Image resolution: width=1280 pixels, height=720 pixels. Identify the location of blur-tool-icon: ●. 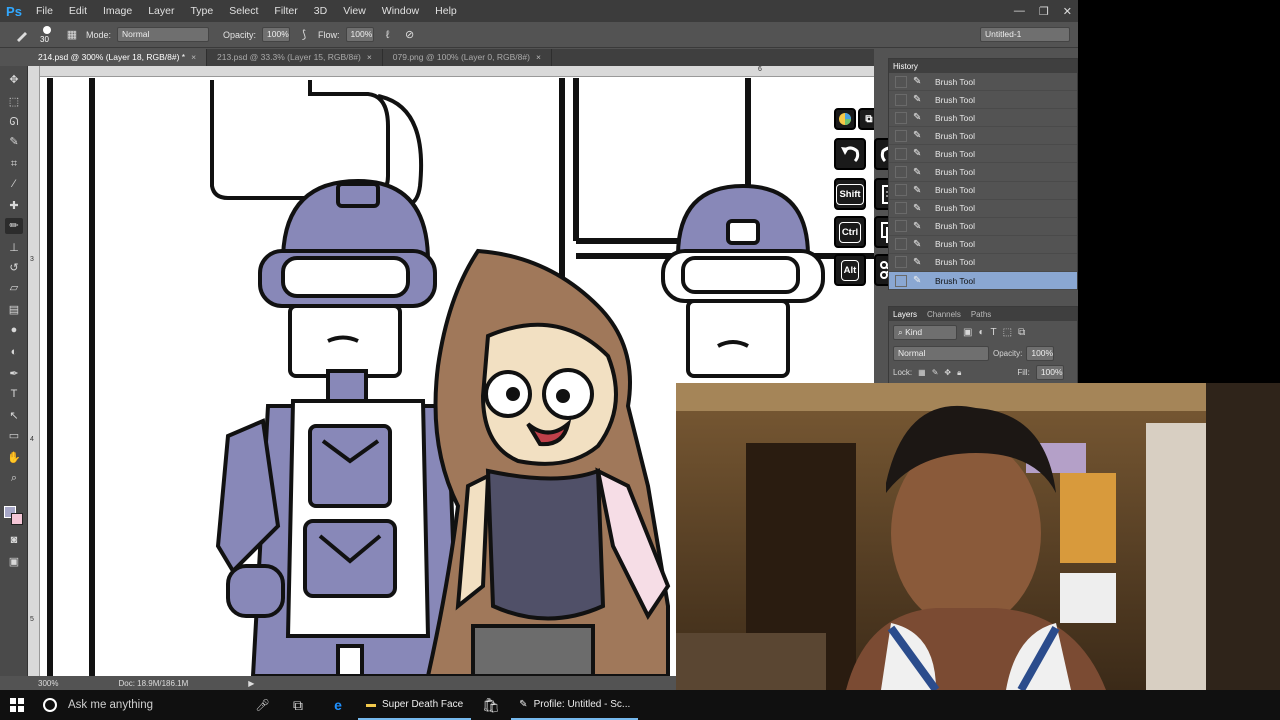
(14, 330).